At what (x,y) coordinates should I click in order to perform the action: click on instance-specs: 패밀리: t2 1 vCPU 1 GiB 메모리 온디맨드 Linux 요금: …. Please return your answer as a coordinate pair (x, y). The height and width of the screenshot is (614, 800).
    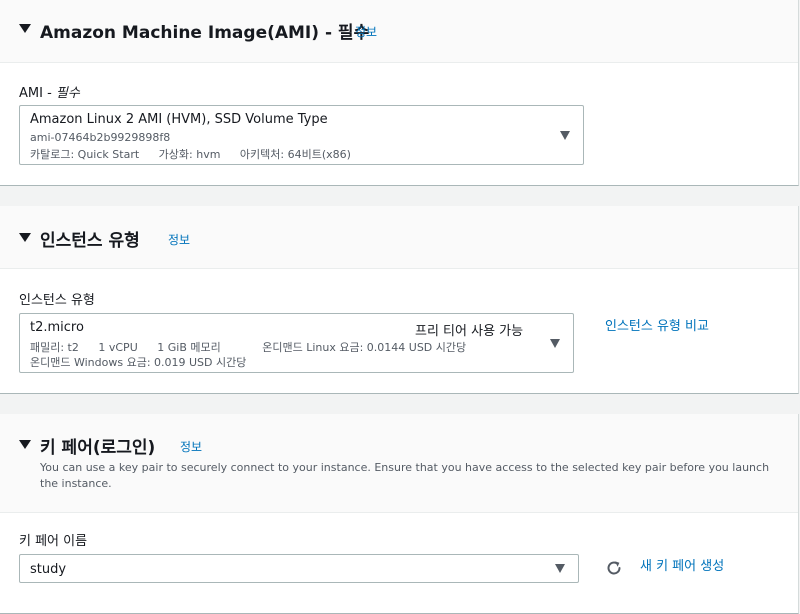
    Looking at the image, I should click on (256, 347).